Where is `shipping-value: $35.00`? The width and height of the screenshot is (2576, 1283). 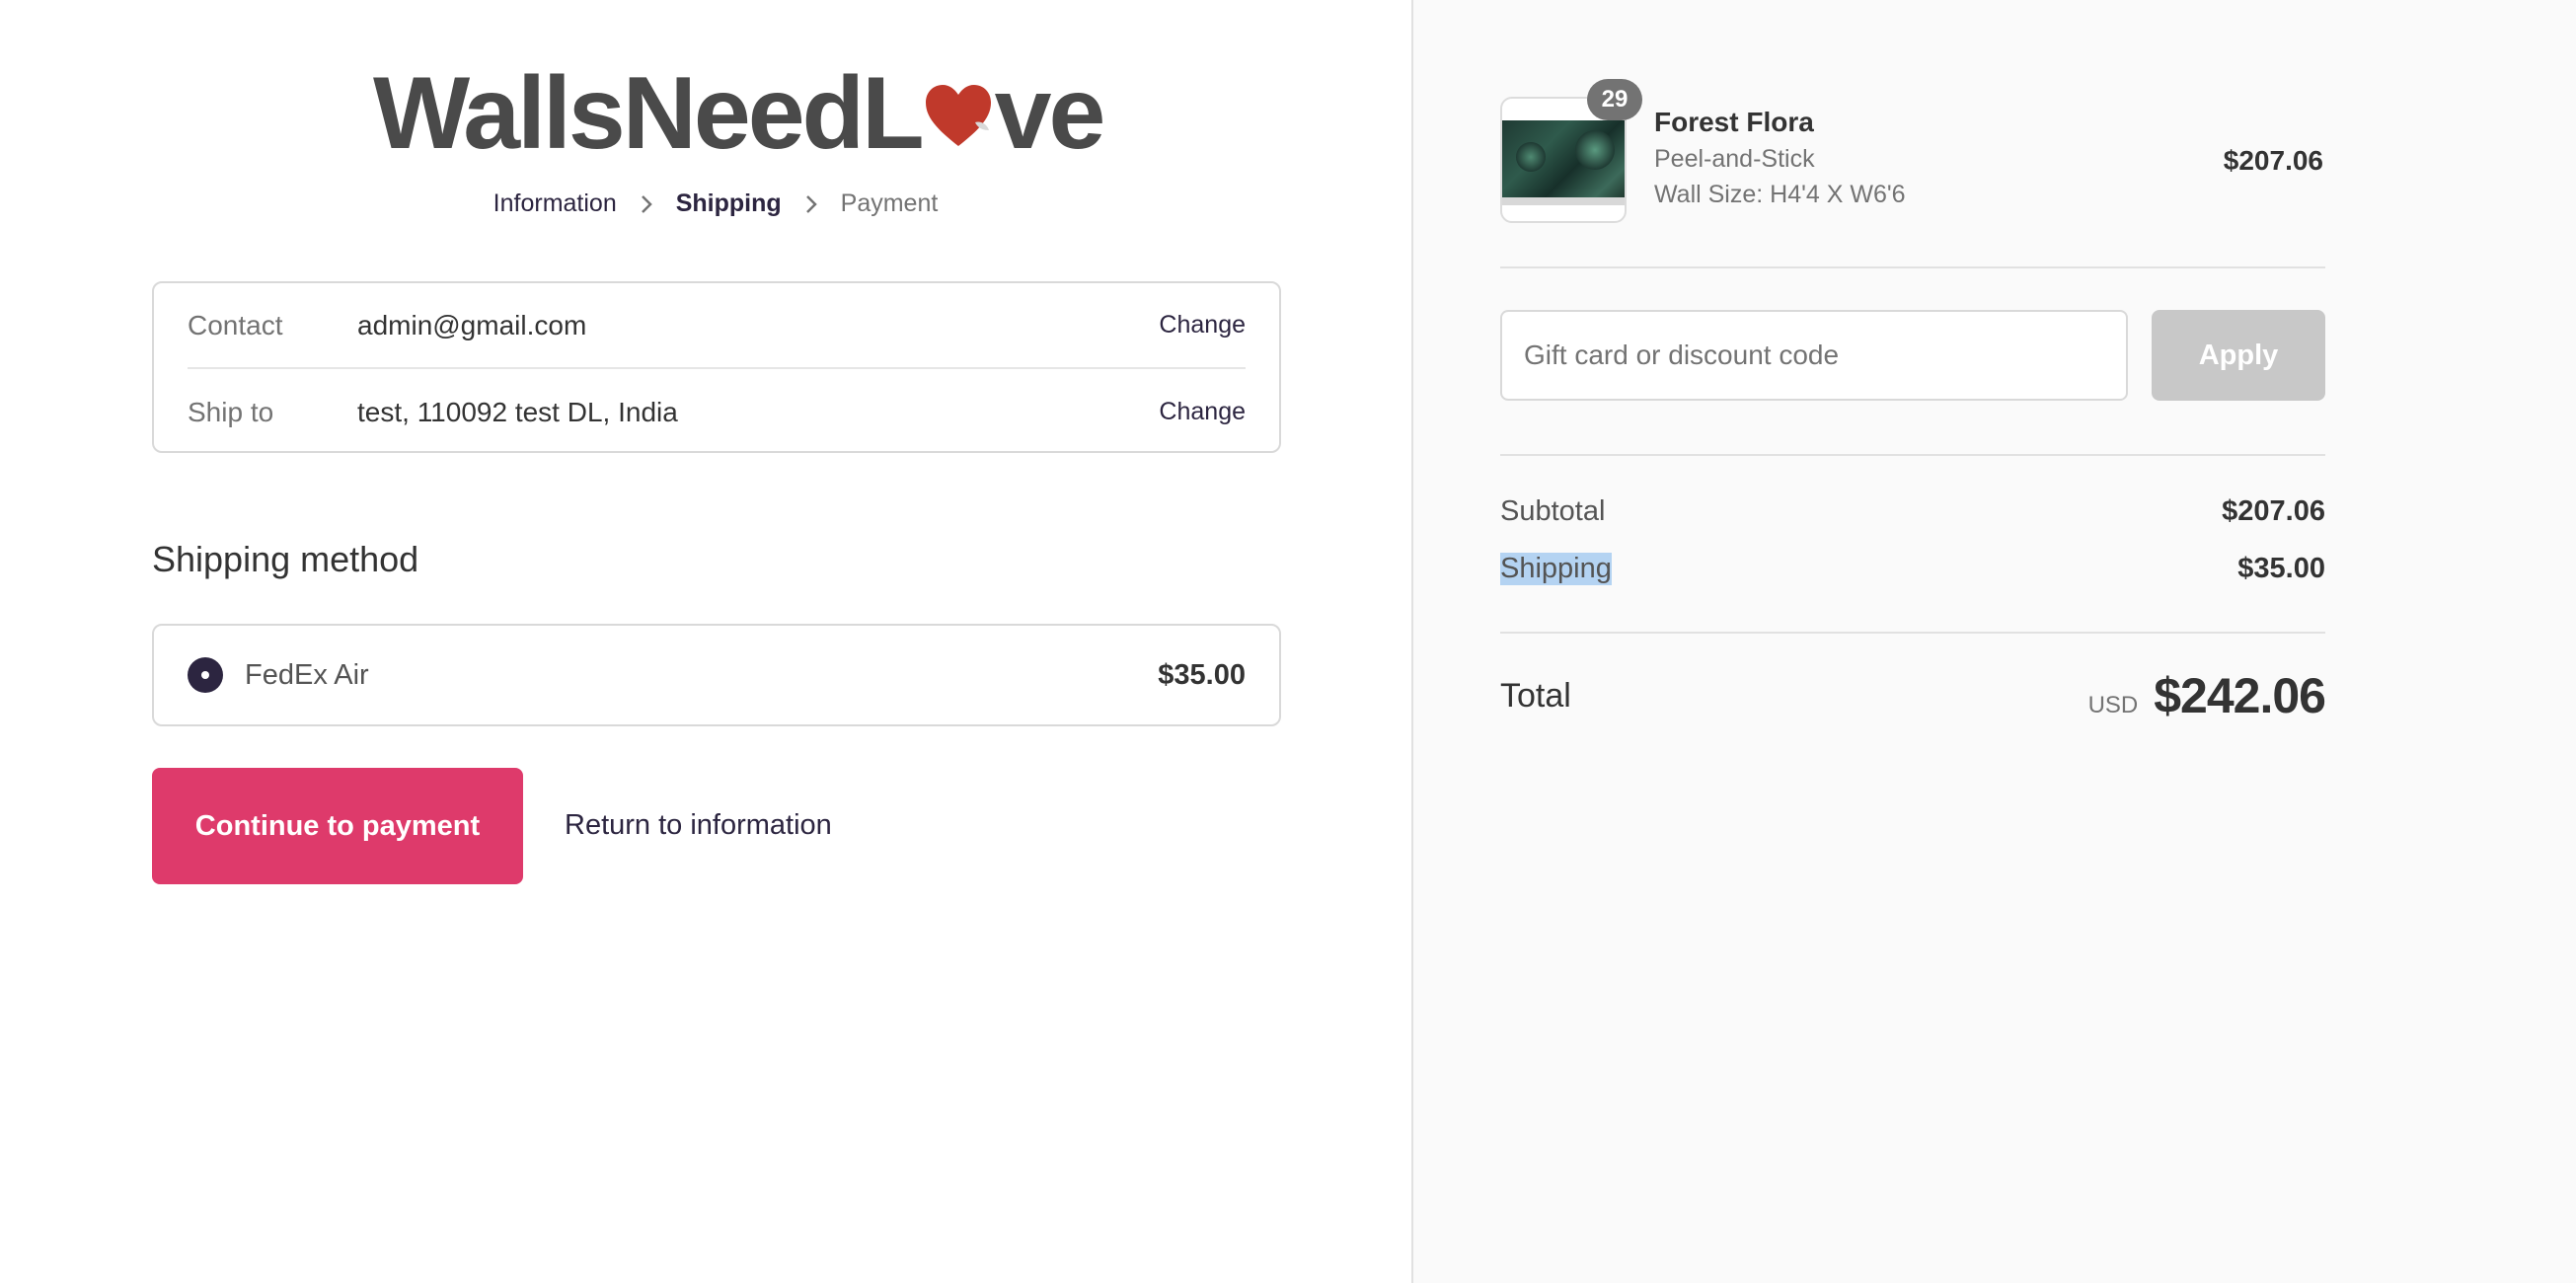 shipping-value: $35.00 is located at coordinates (2281, 568).